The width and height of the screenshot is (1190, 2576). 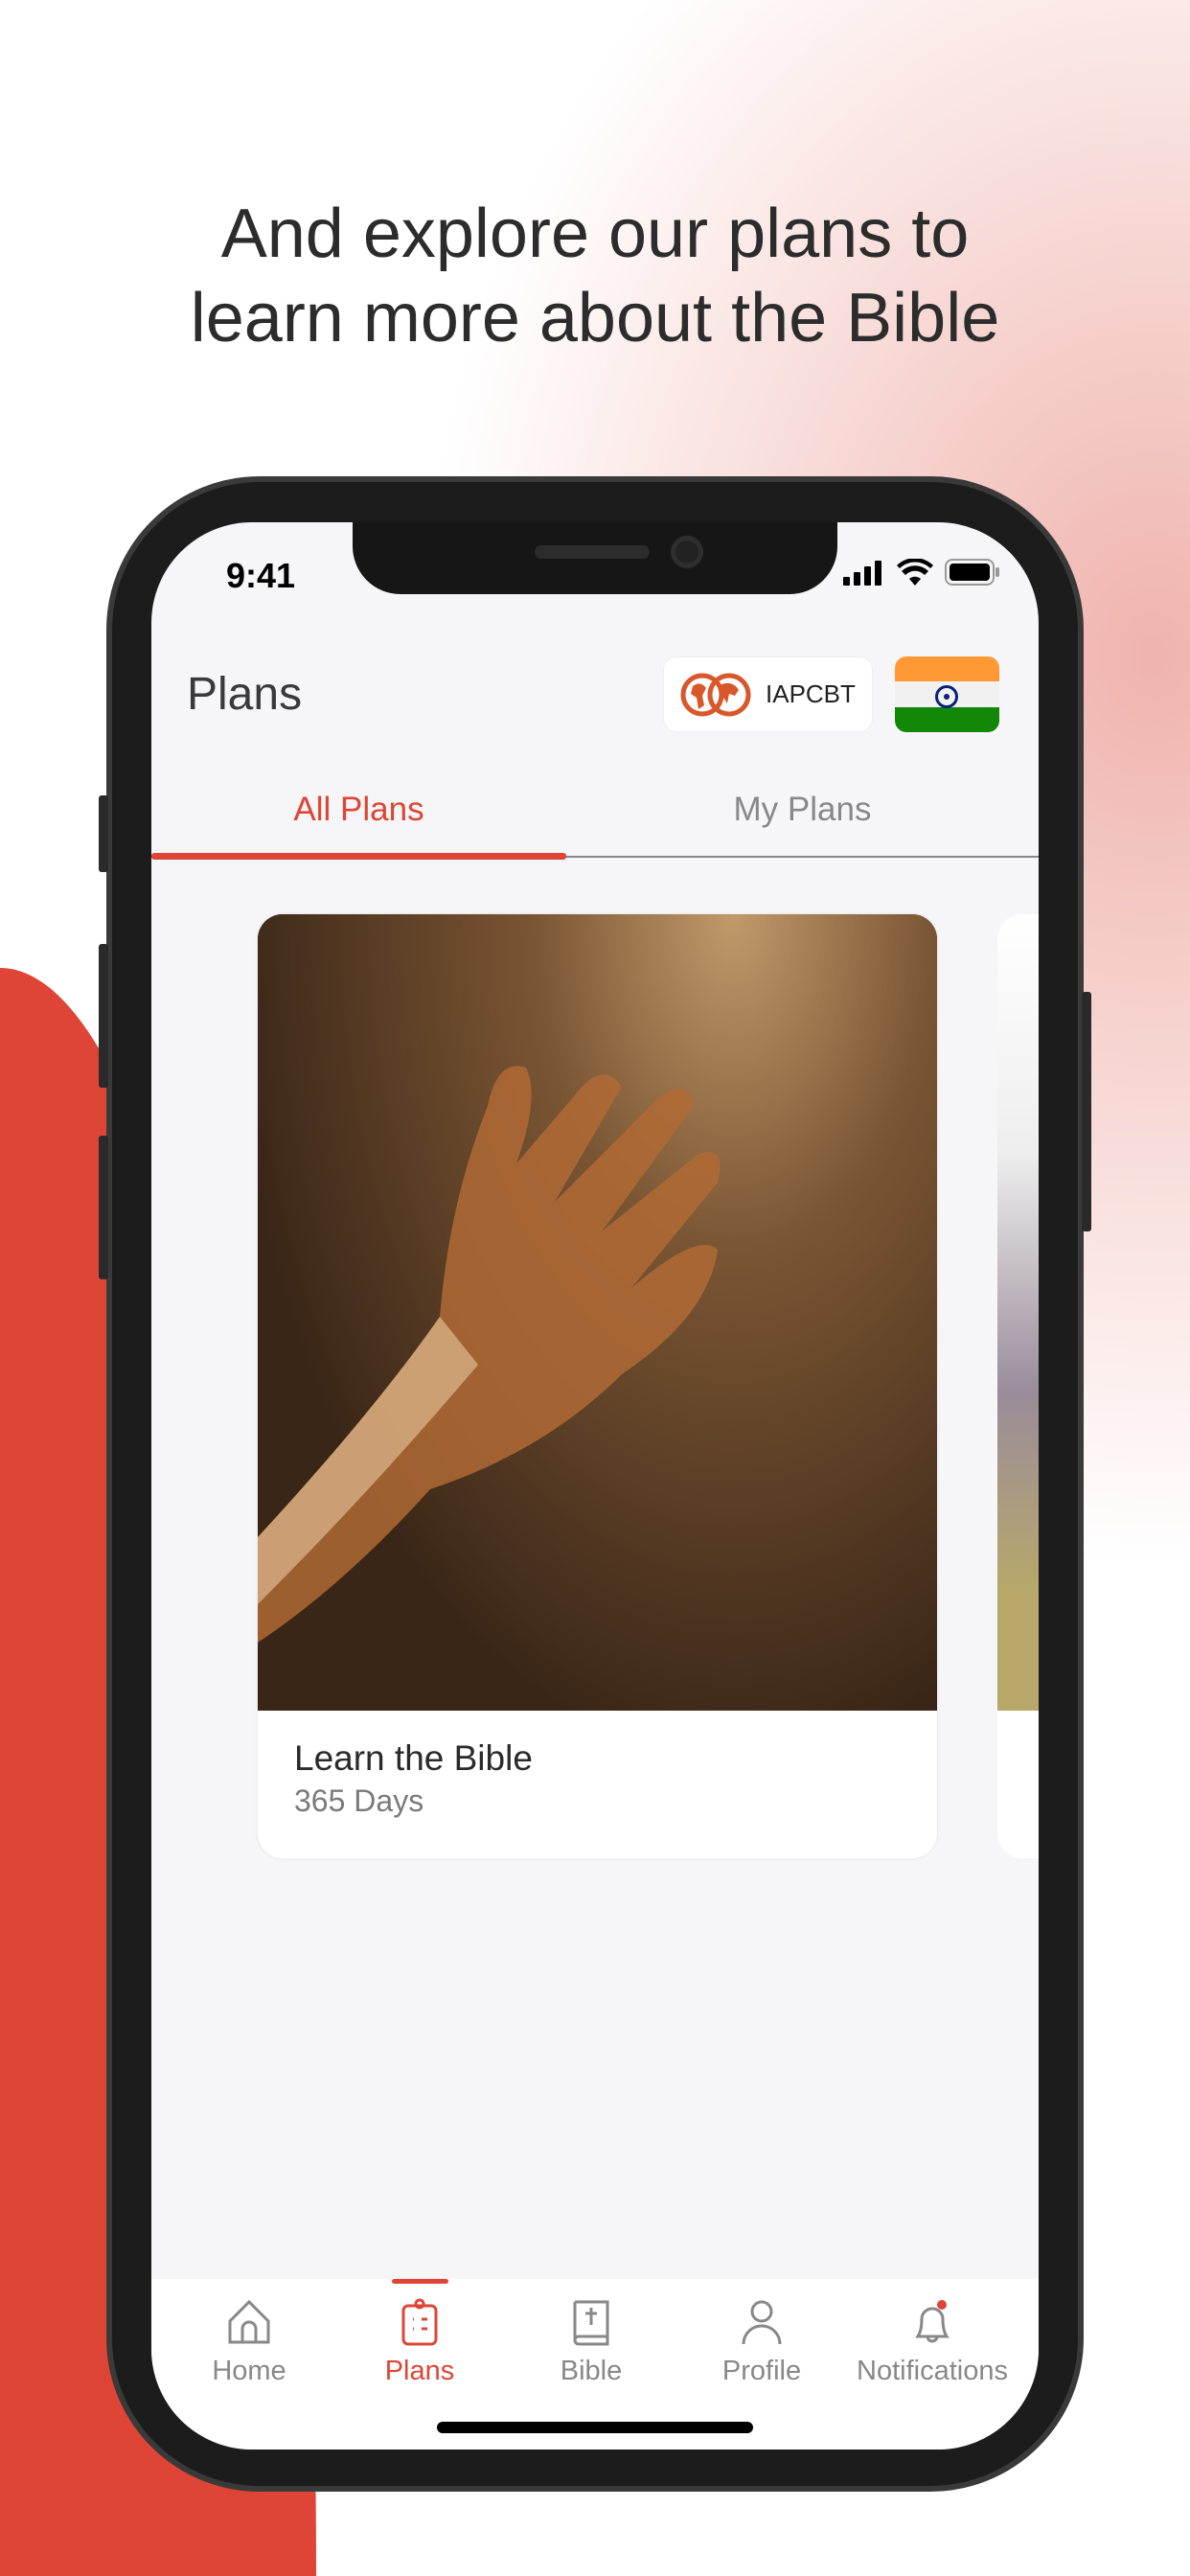 I want to click on nav-profile-label: Profile, so click(x=762, y=2371).